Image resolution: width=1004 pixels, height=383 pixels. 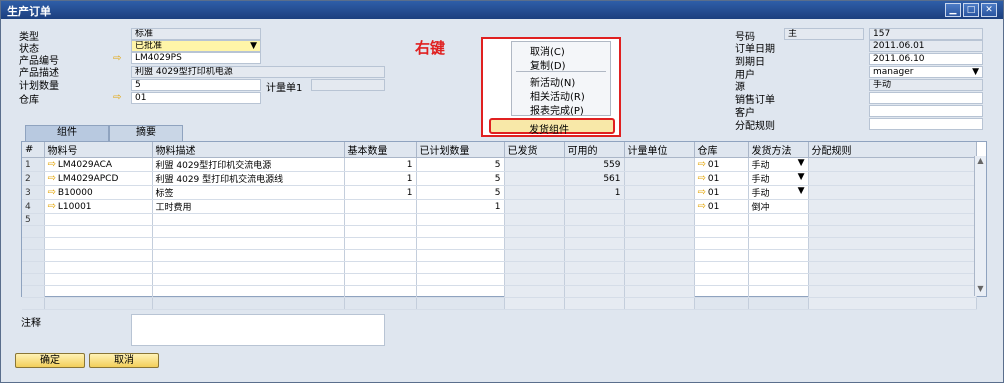 I want to click on menu-item-new-activity: 新活动(N), so click(x=561, y=81).